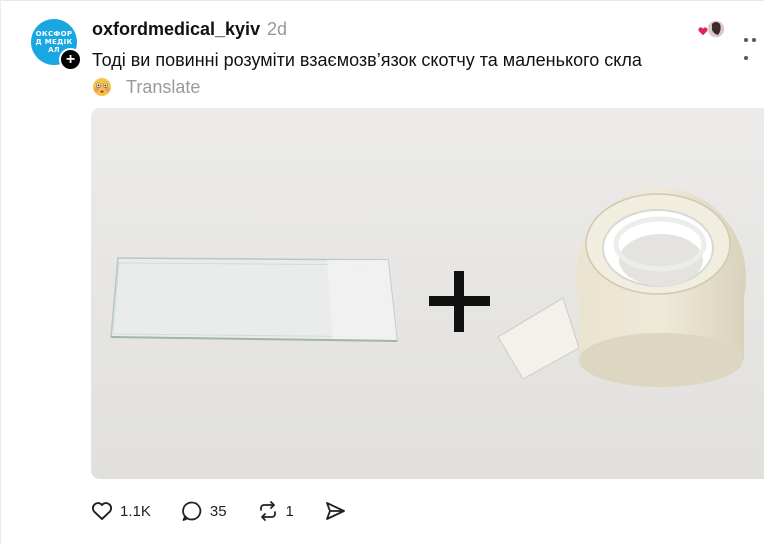 The width and height of the screenshot is (764, 544). What do you see at coordinates (754, 47) in the screenshot?
I see `more-dots-icon` at bounding box center [754, 47].